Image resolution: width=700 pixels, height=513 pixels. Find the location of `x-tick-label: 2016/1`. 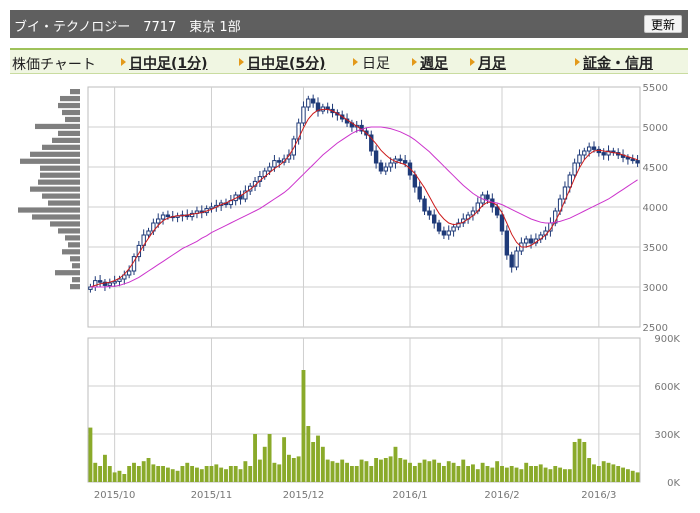

x-tick-label: 2016/1 is located at coordinates (409, 495).